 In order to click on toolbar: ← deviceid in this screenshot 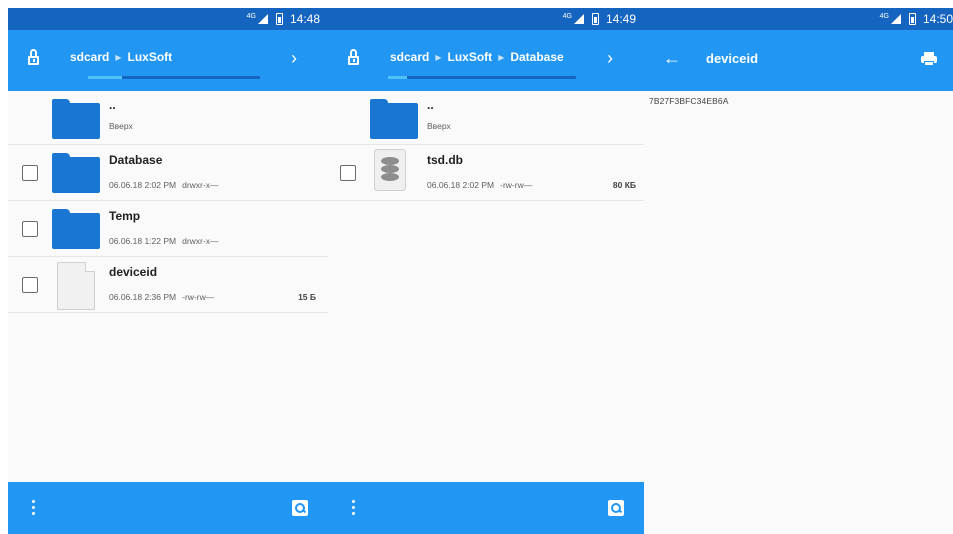, I will do `click(798, 60)`.